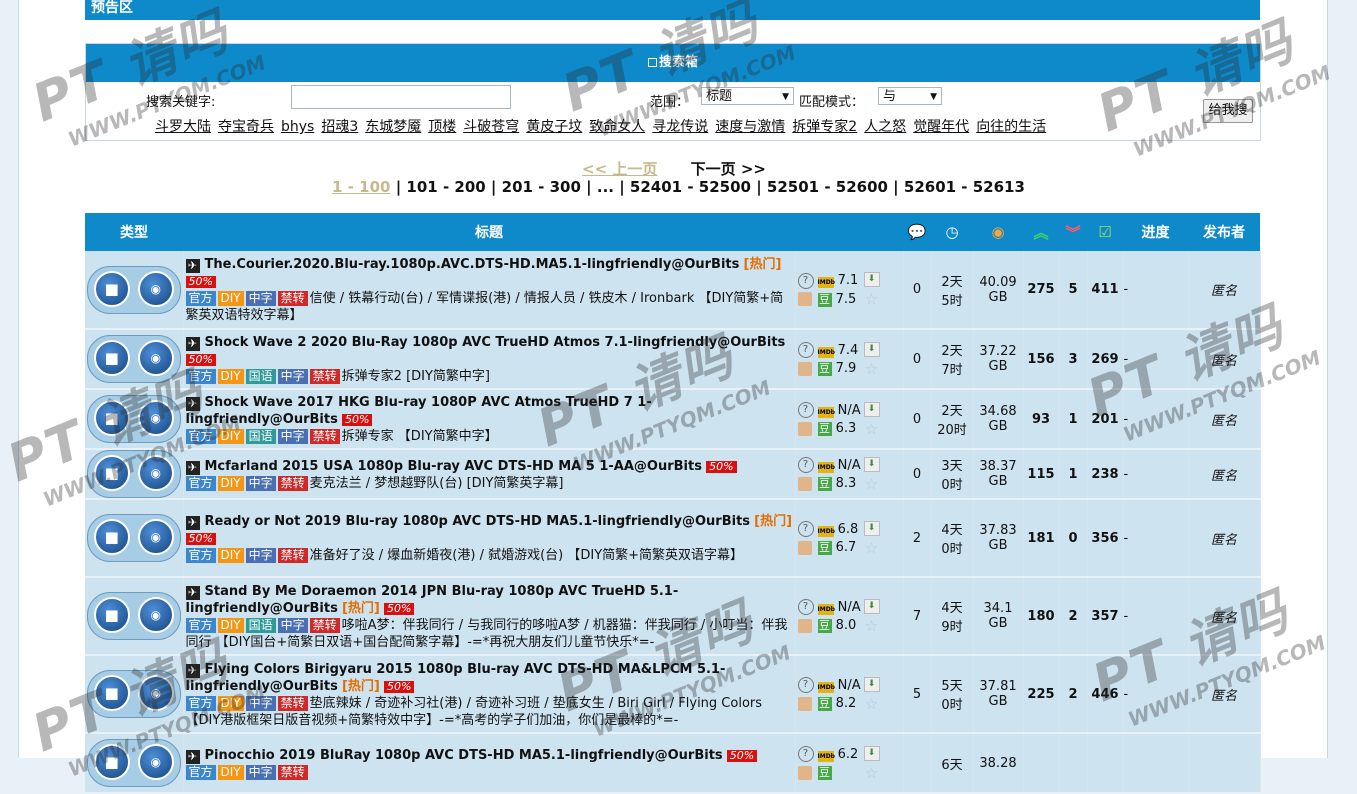 This screenshot has width=1357, height=794. I want to click on completed-count, so click(1105, 763).